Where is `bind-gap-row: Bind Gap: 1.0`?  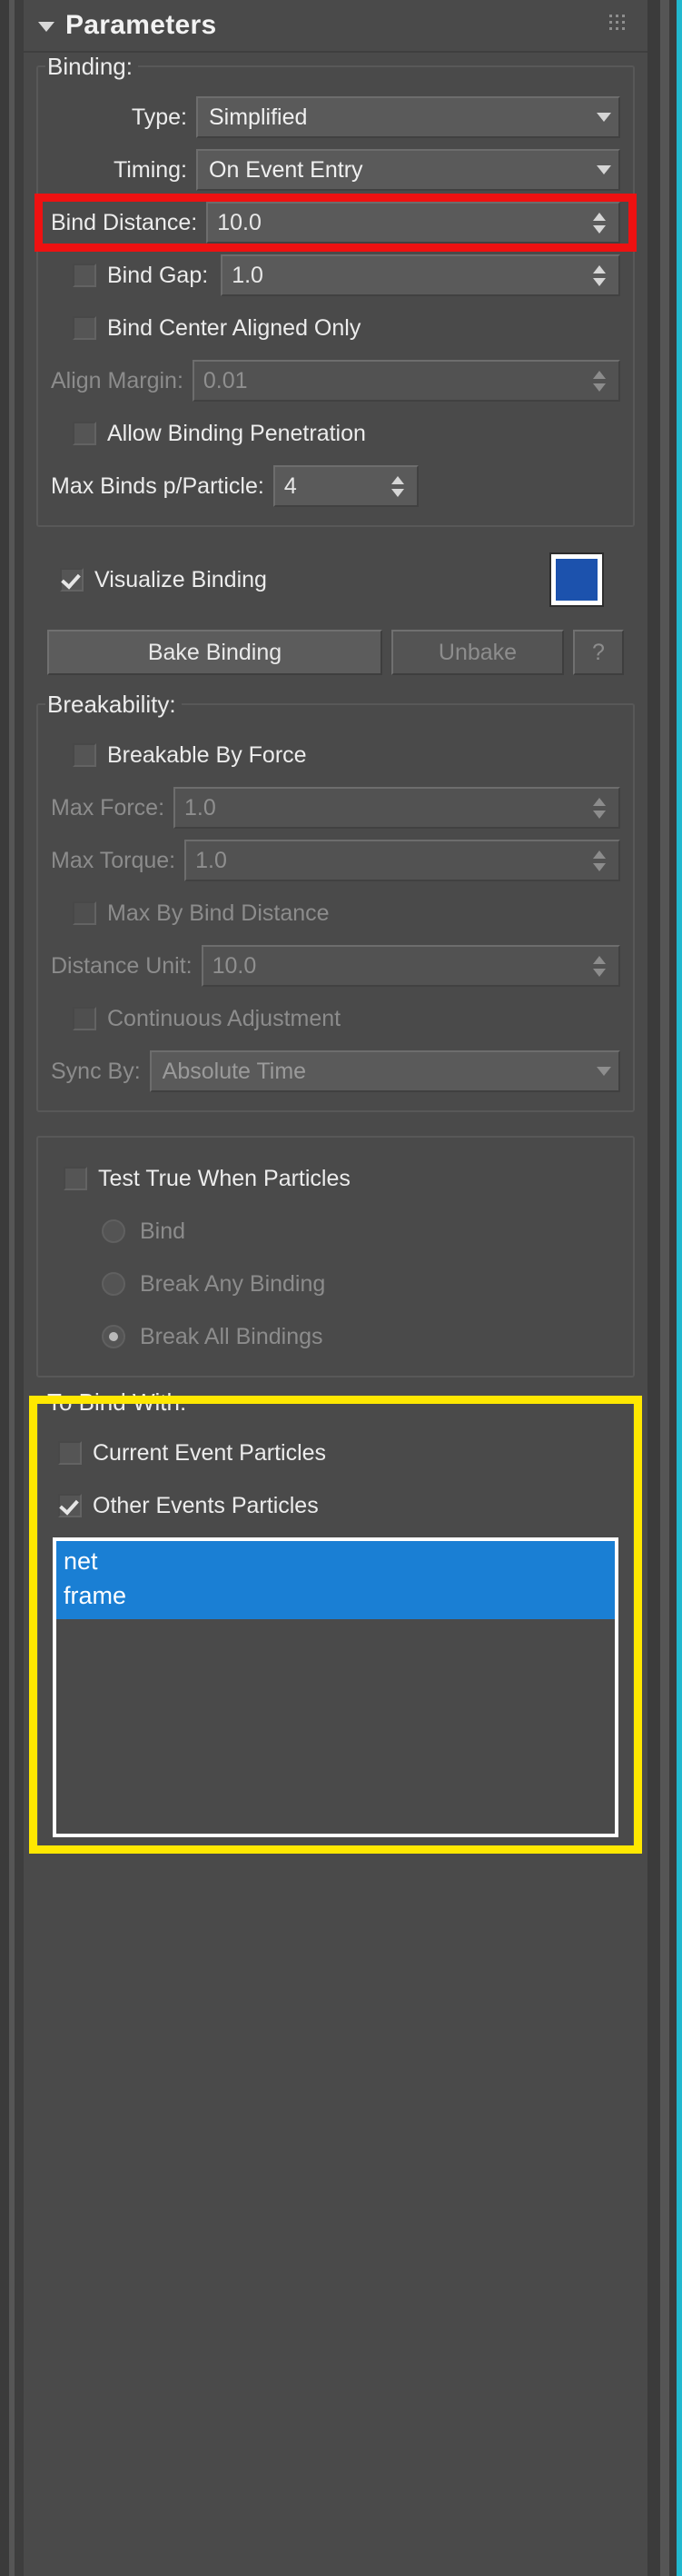 bind-gap-row: Bind Gap: 1.0 is located at coordinates (335, 275).